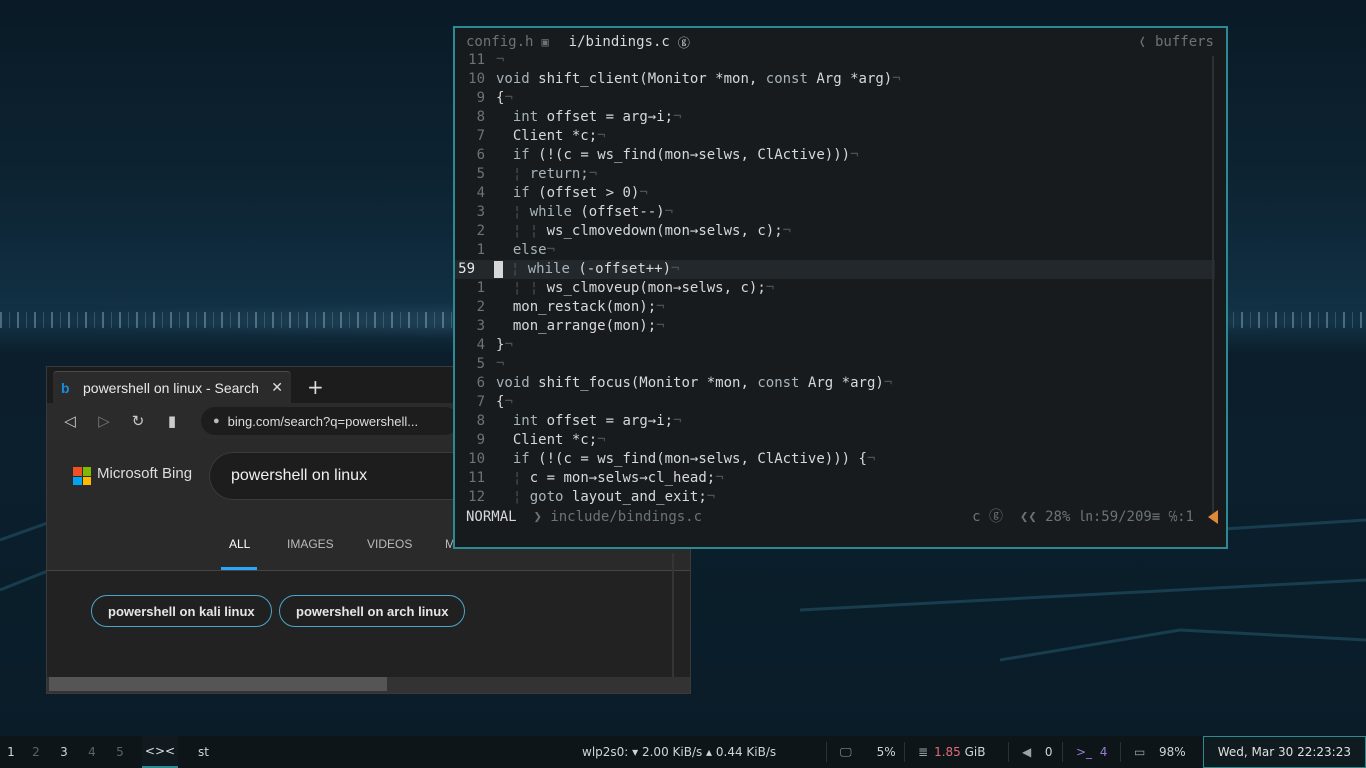 The height and width of the screenshot is (768, 1366). I want to click on code-text: else, so click(529, 250).